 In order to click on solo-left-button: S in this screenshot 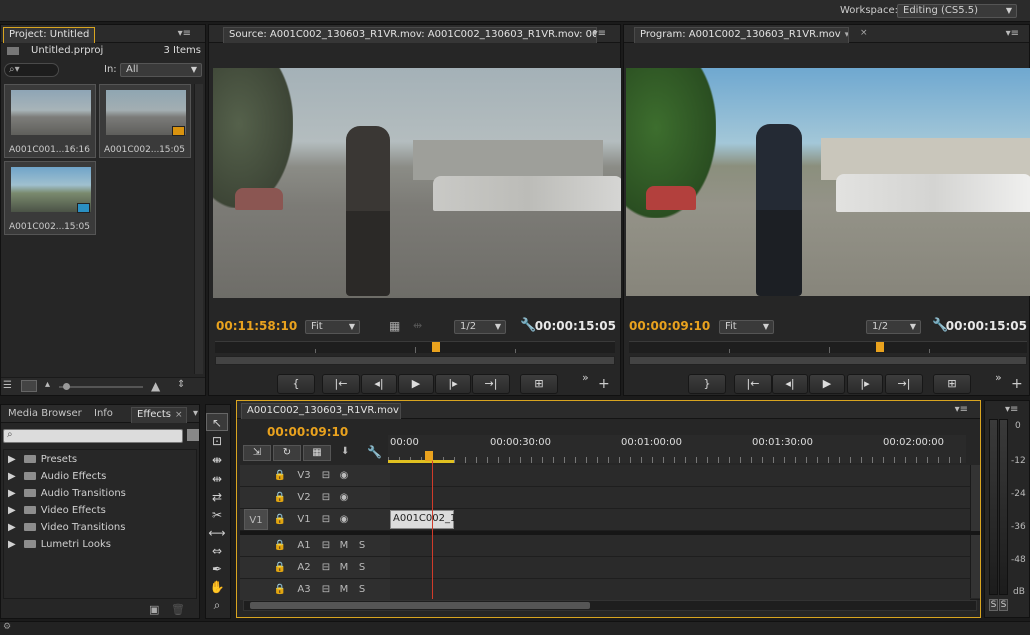, I will do `click(993, 605)`.